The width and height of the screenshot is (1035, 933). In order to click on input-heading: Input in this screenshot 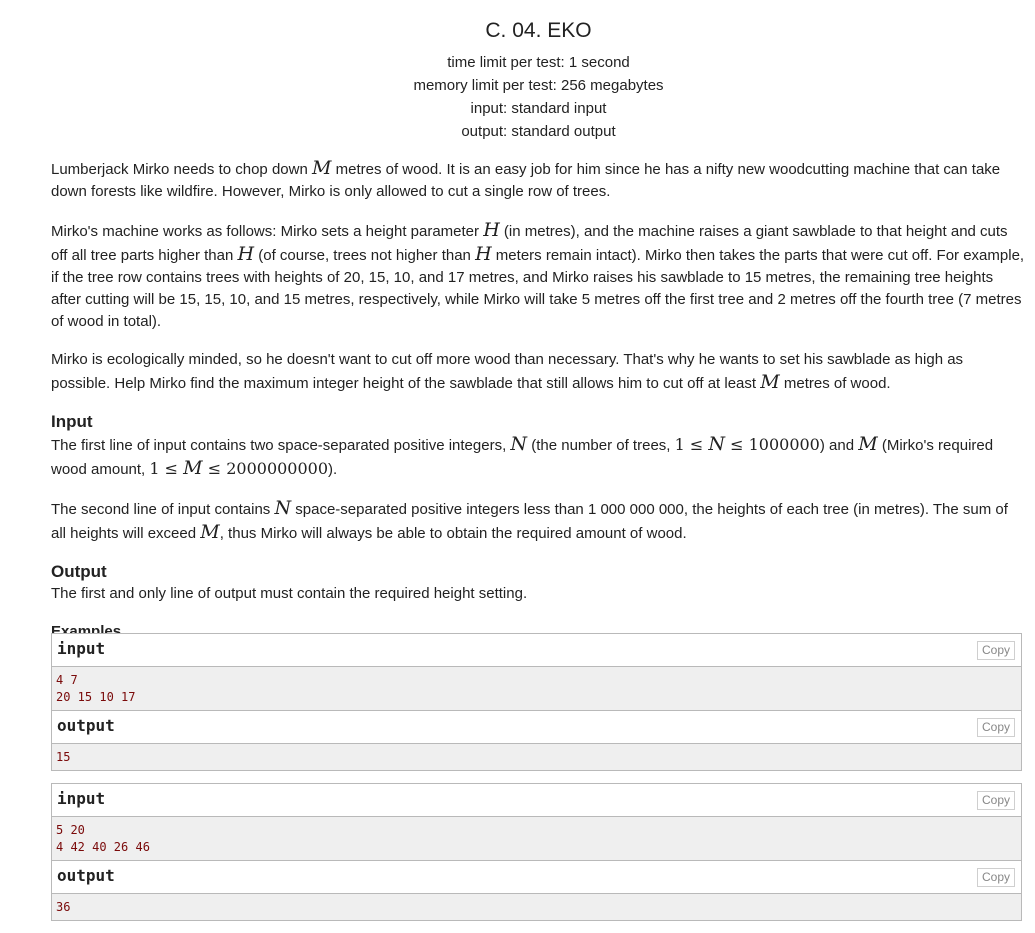, I will do `click(72, 421)`.